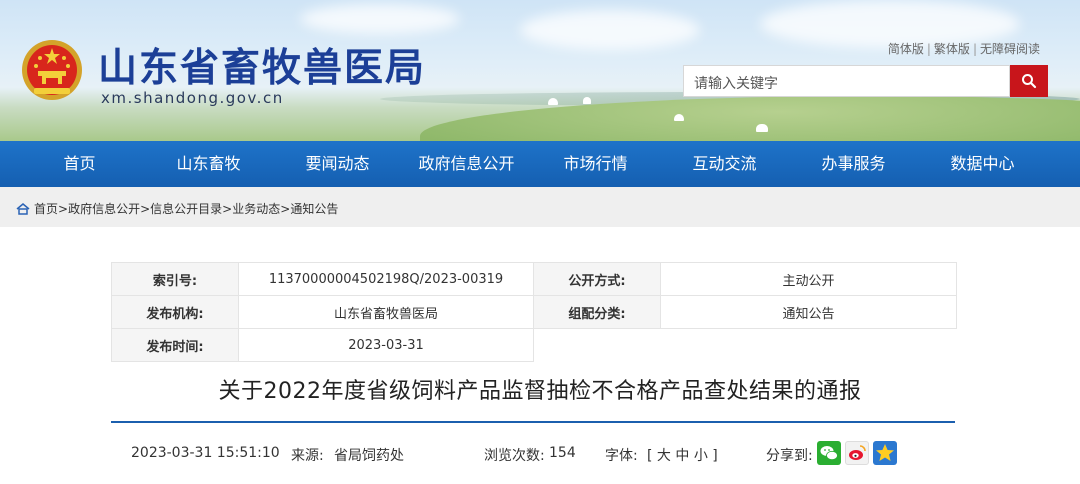 Image resolution: width=1080 pixels, height=484 pixels. What do you see at coordinates (386, 312) in the screenshot?
I see `publisher-value: 山东省畜牧兽医局` at bounding box center [386, 312].